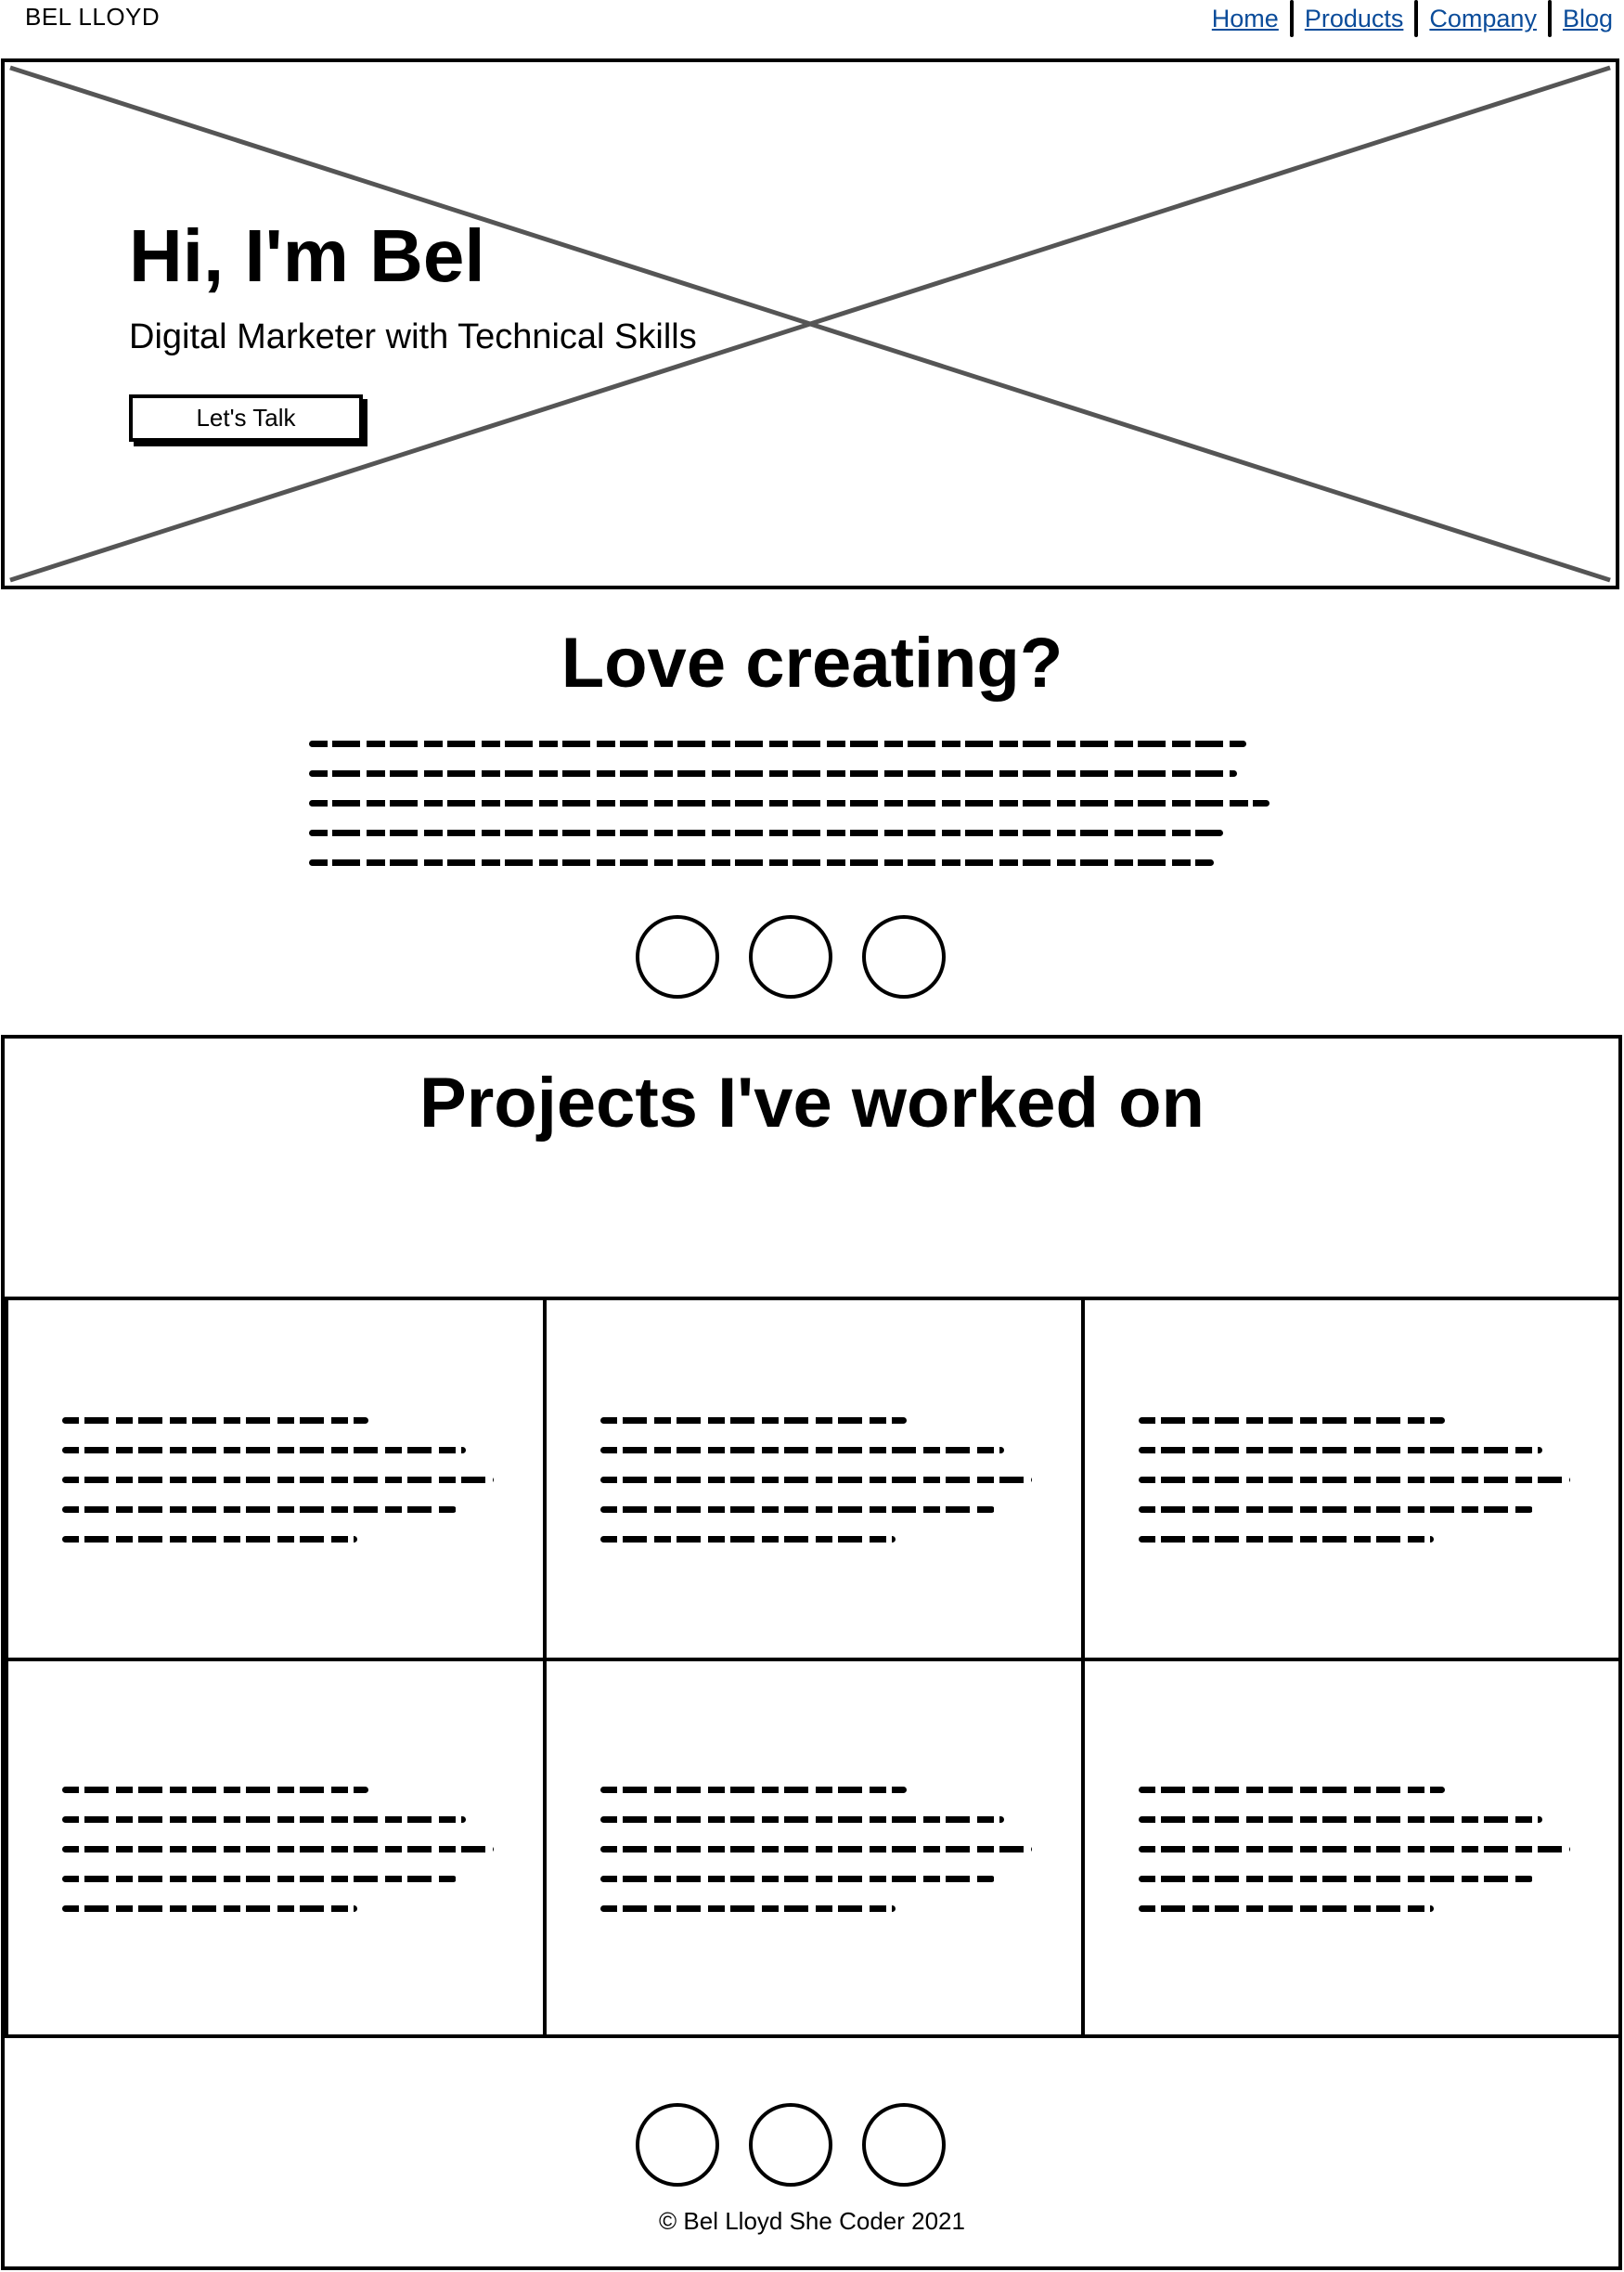 Image resolution: width=1624 pixels, height=2272 pixels. Describe the element at coordinates (93, 16) in the screenshot. I see `brand-logo: BEL LLOYD` at that location.